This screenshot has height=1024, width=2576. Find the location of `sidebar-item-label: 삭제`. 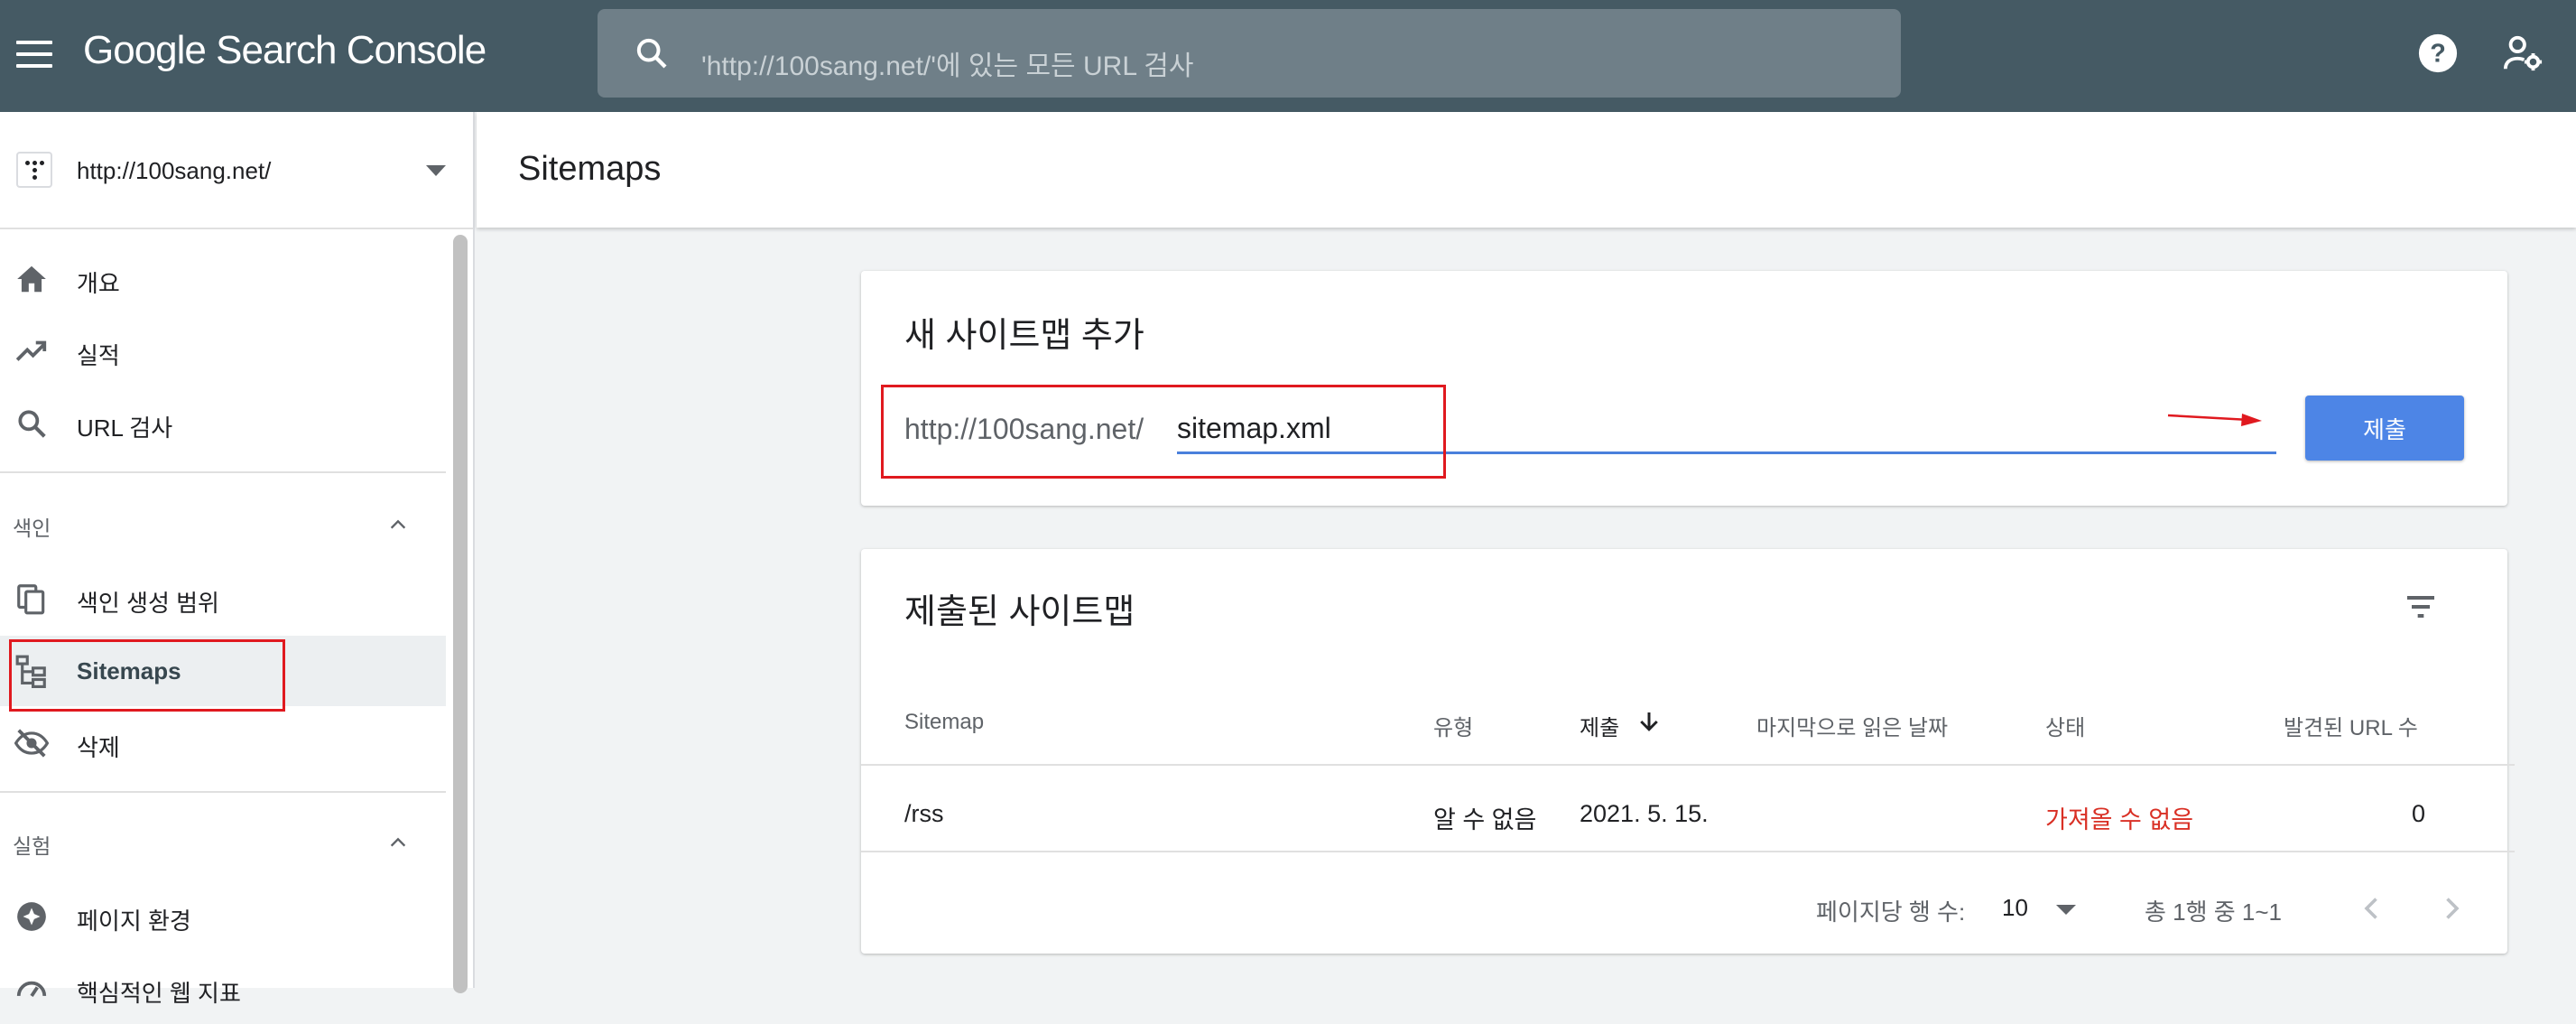

sidebar-item-label: 삭제 is located at coordinates (99, 747).